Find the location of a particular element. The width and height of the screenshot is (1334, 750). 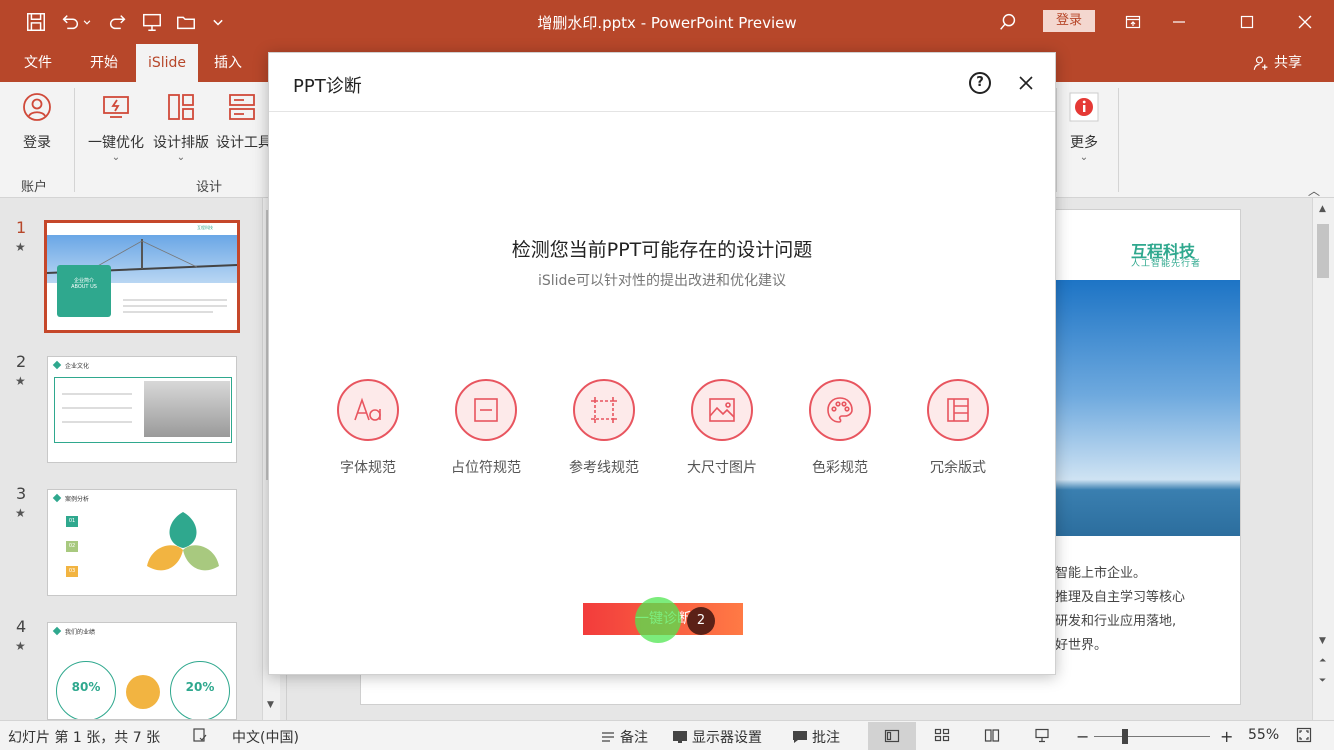

feature-large-images: 大尺寸图片 is located at coordinates (722, 428).